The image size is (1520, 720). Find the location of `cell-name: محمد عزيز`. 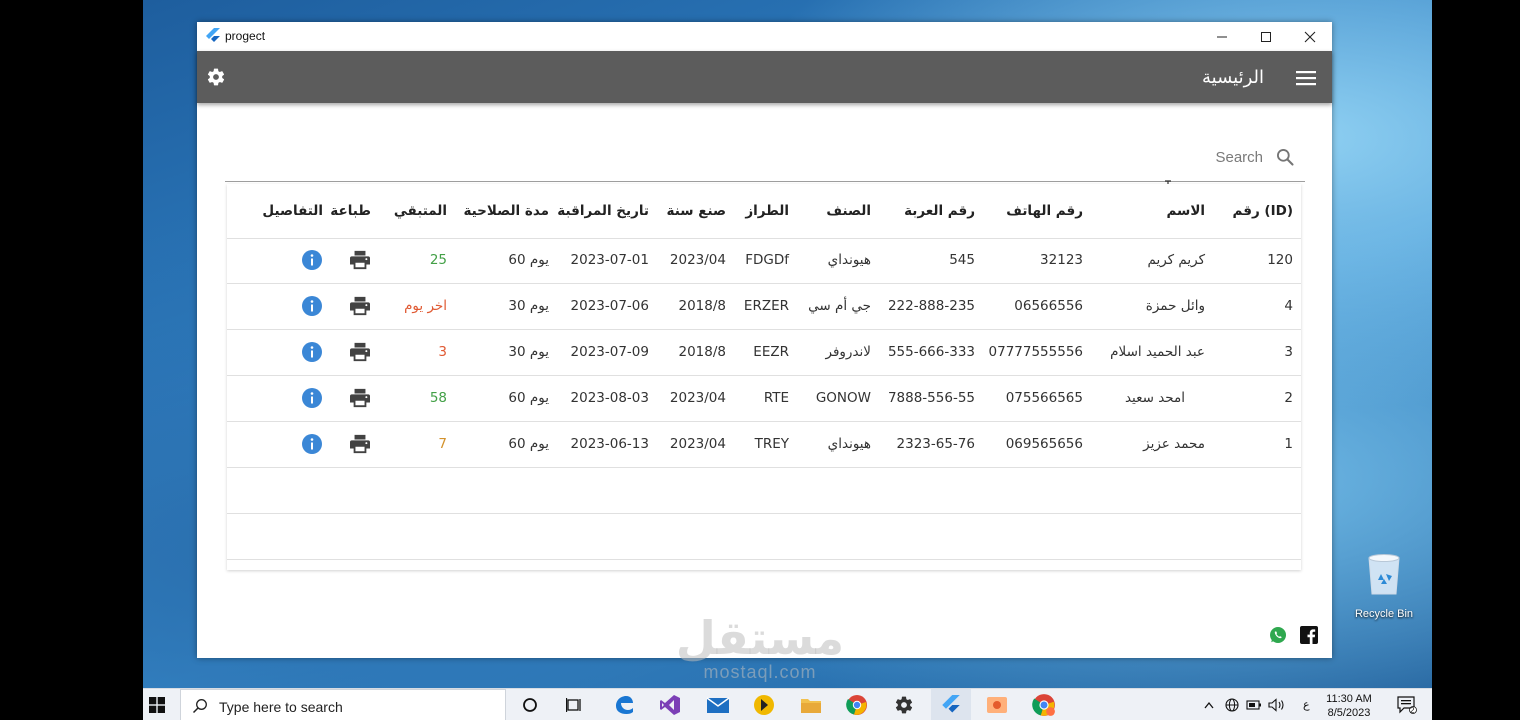

cell-name: محمد عزيز is located at coordinates (1174, 444).